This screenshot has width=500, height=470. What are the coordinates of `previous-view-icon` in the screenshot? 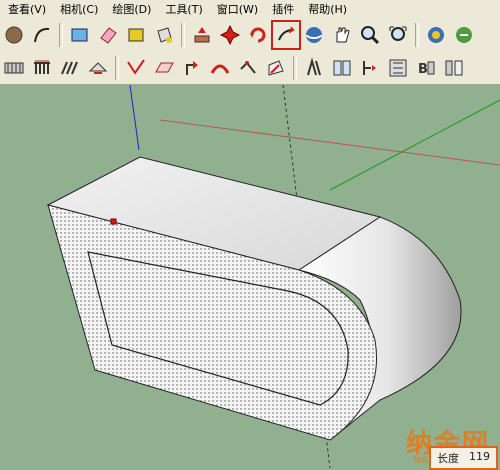 It's located at (436, 35).